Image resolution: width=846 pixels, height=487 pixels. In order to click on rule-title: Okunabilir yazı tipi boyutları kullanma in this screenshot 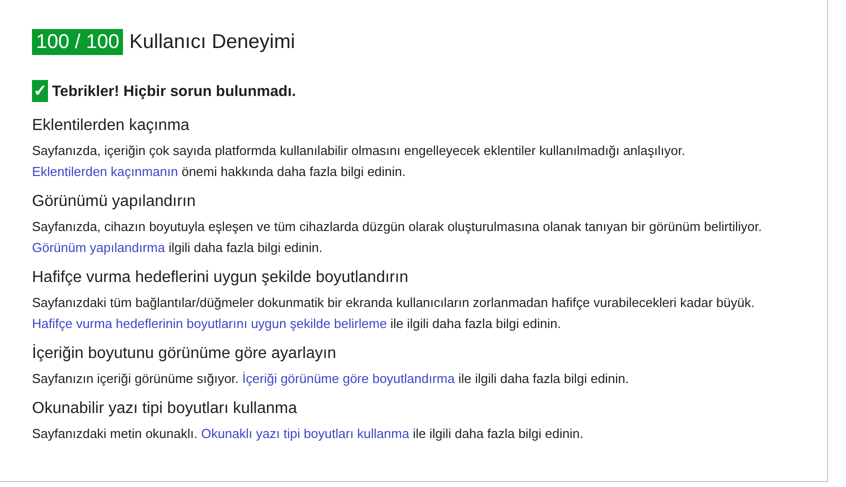, I will do `click(165, 409)`.